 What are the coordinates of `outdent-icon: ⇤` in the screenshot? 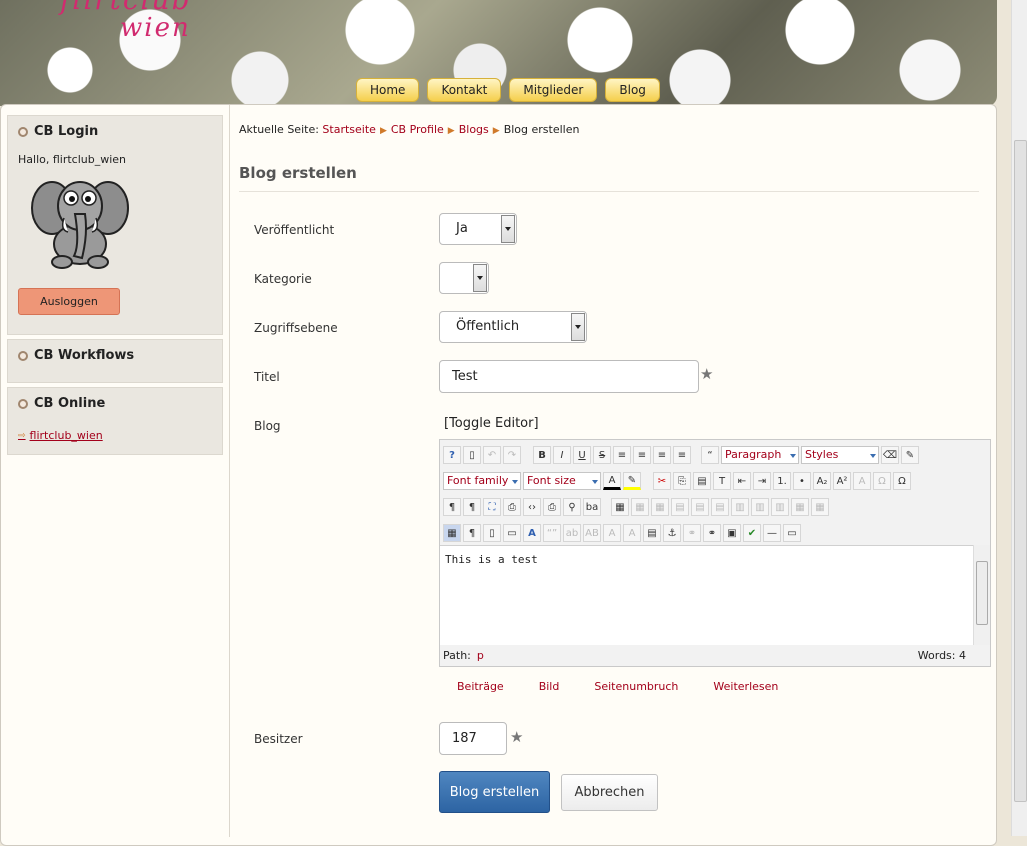 It's located at (742, 481).